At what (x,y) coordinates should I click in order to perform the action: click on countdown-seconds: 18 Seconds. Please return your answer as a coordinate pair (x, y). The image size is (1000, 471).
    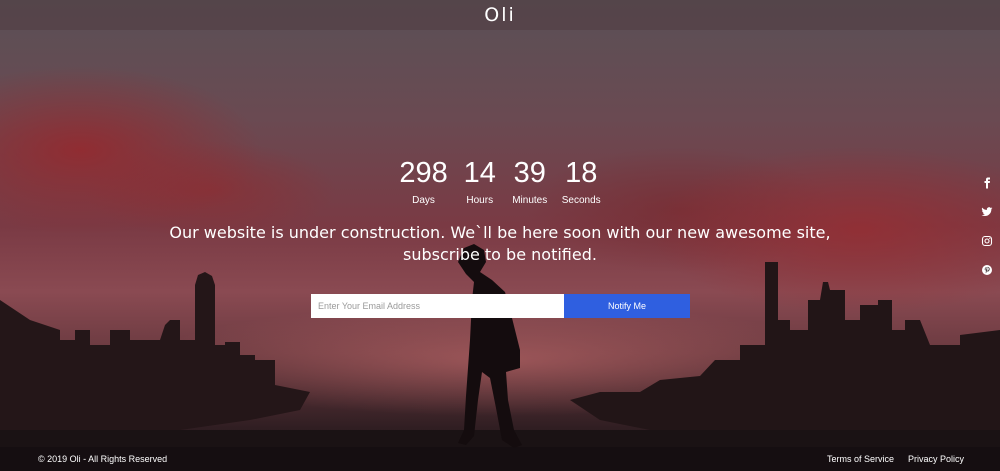
    Looking at the image, I should click on (581, 181).